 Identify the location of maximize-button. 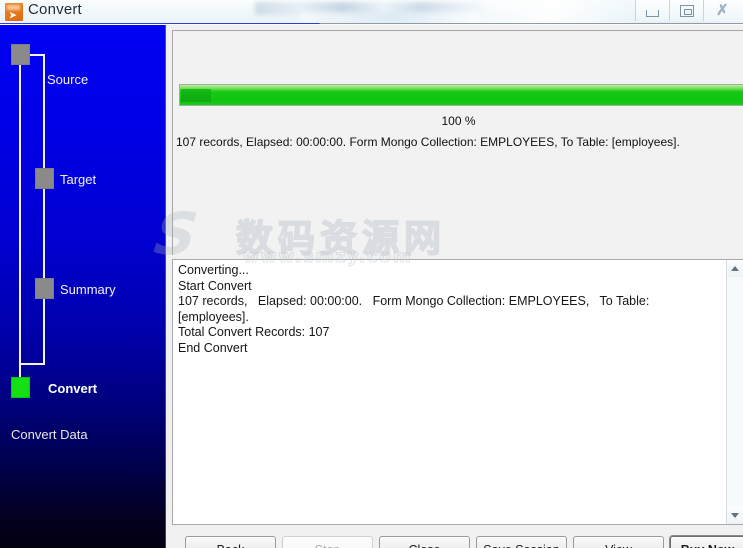
(686, 10).